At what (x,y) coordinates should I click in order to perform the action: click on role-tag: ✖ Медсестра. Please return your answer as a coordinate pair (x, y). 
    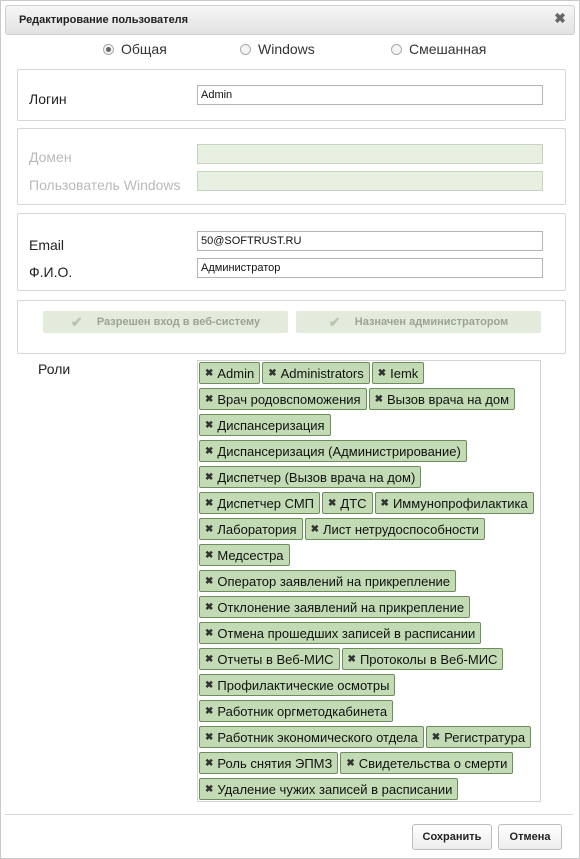
    Looking at the image, I should click on (244, 555).